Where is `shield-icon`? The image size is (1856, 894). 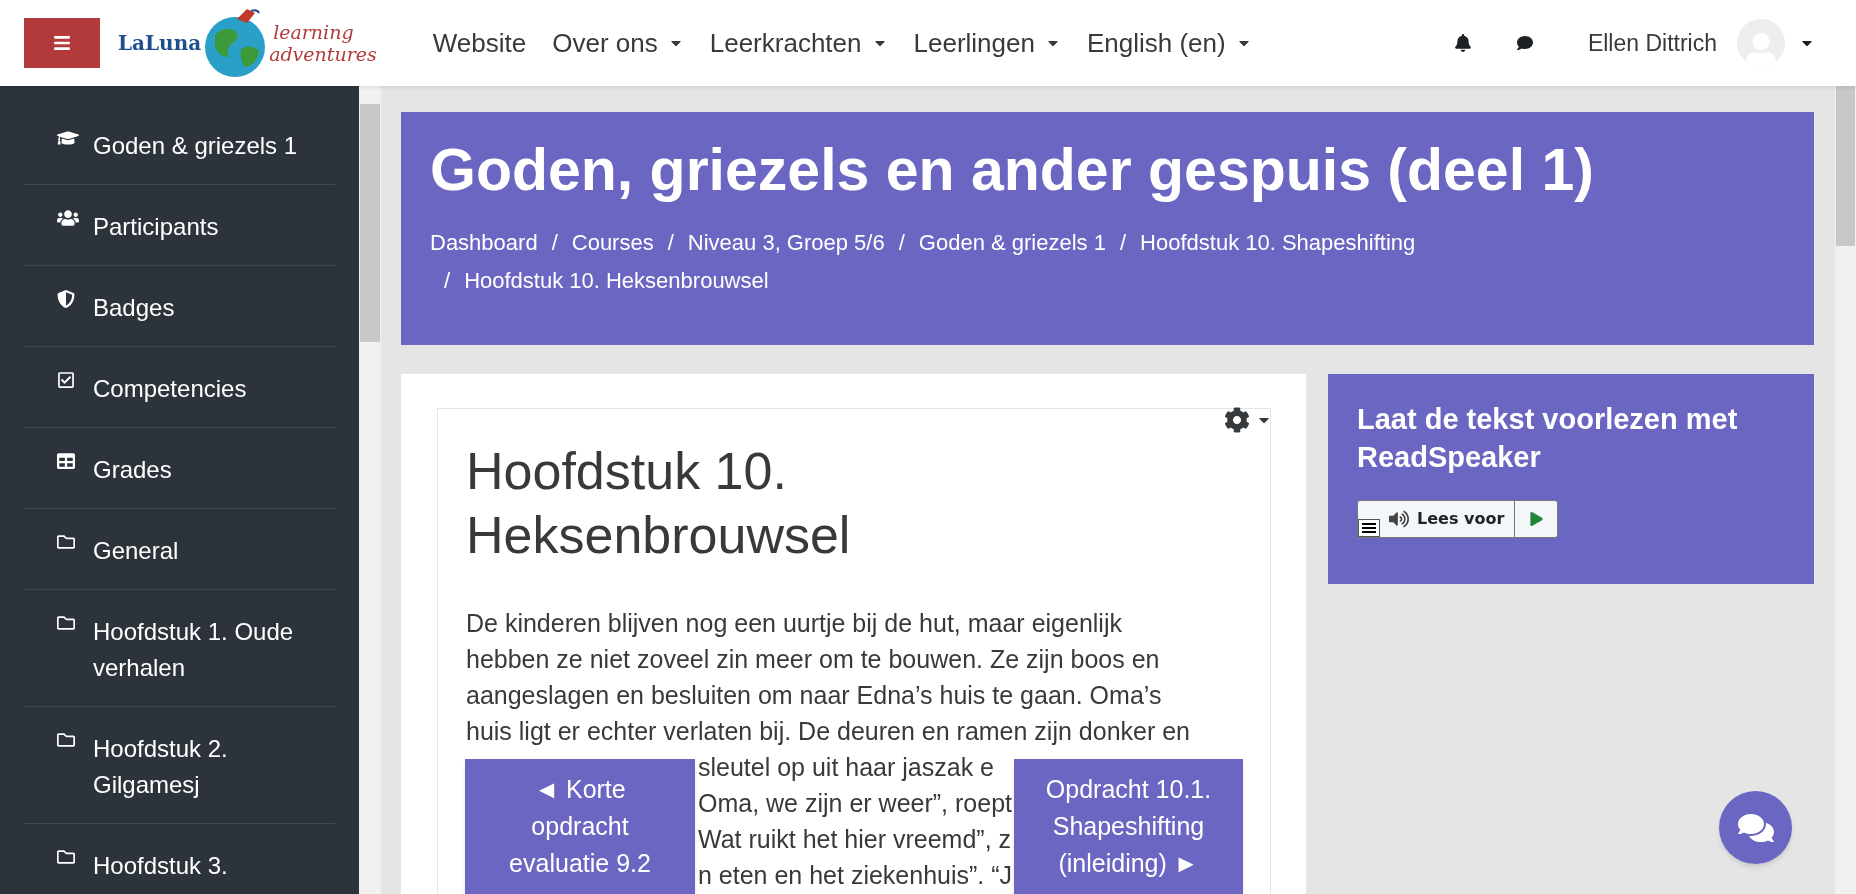 shield-icon is located at coordinates (66, 299).